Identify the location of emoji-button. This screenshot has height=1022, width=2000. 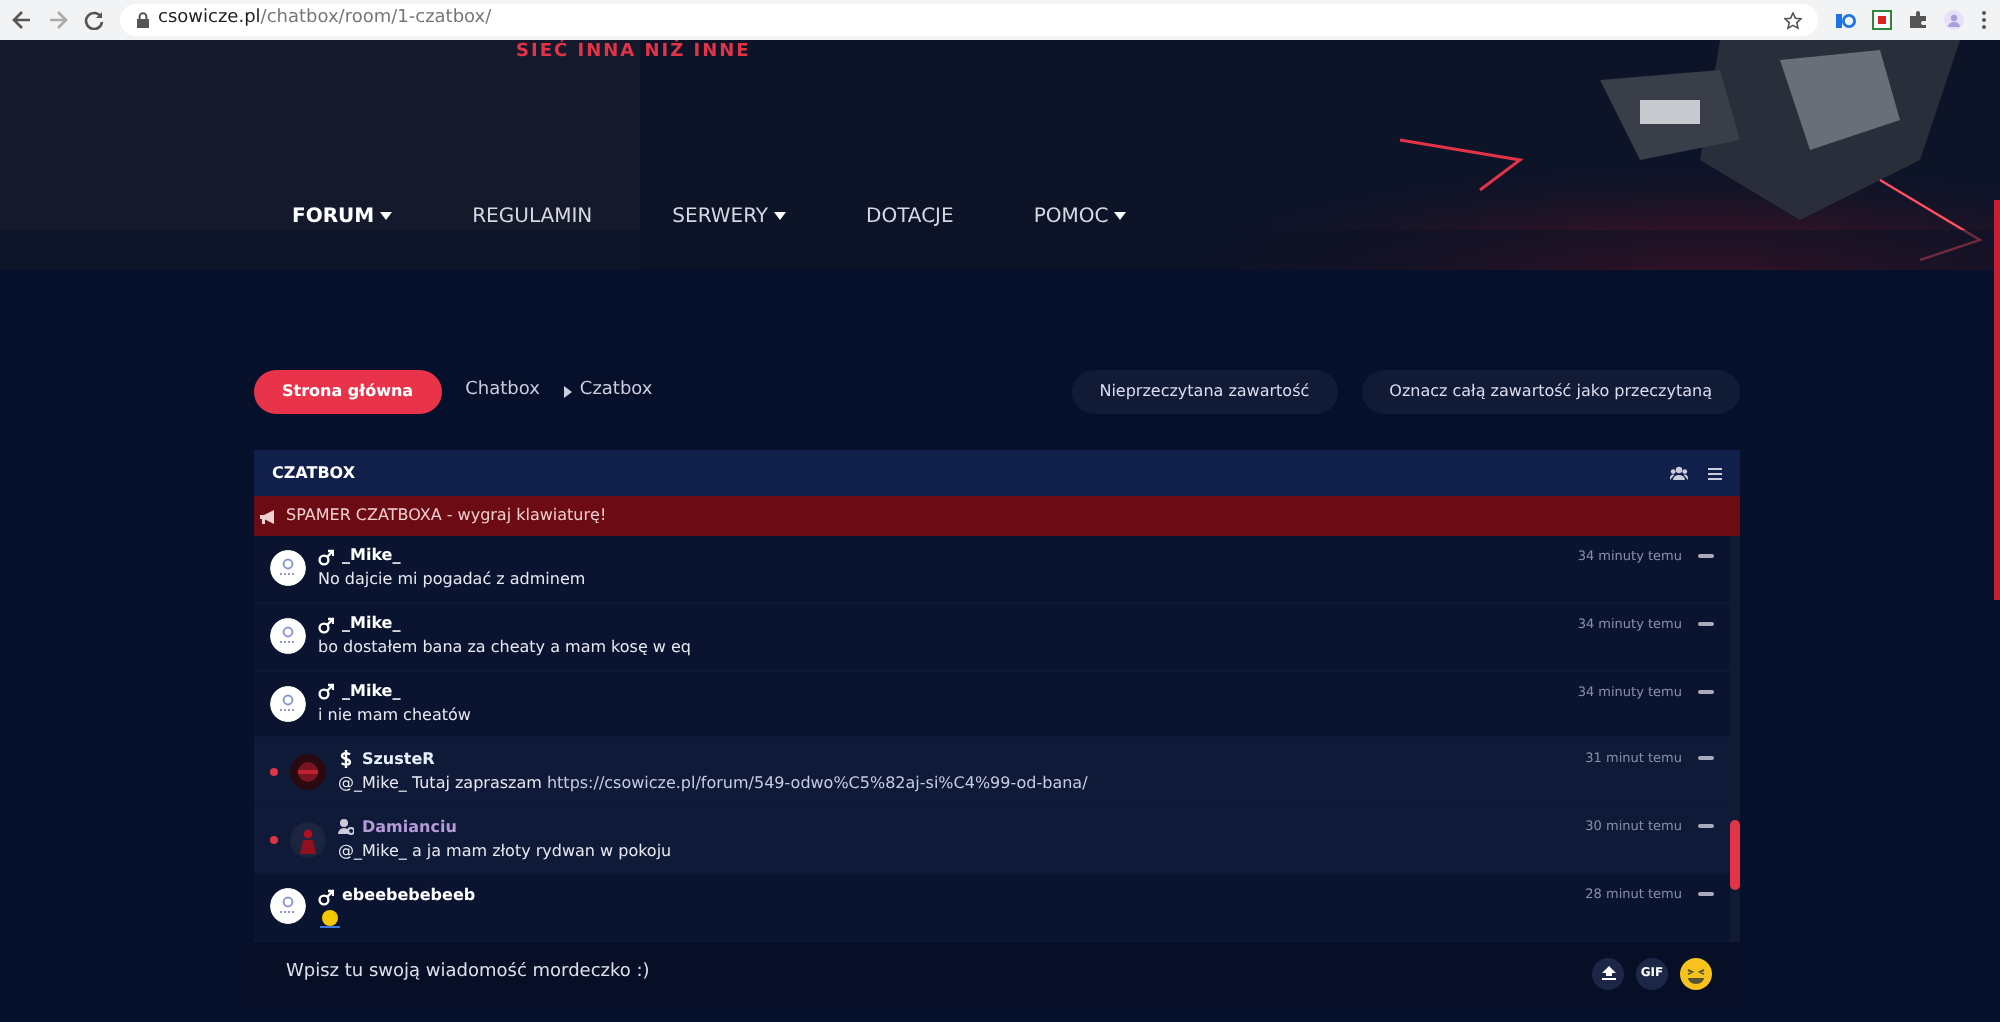
(1696, 973).